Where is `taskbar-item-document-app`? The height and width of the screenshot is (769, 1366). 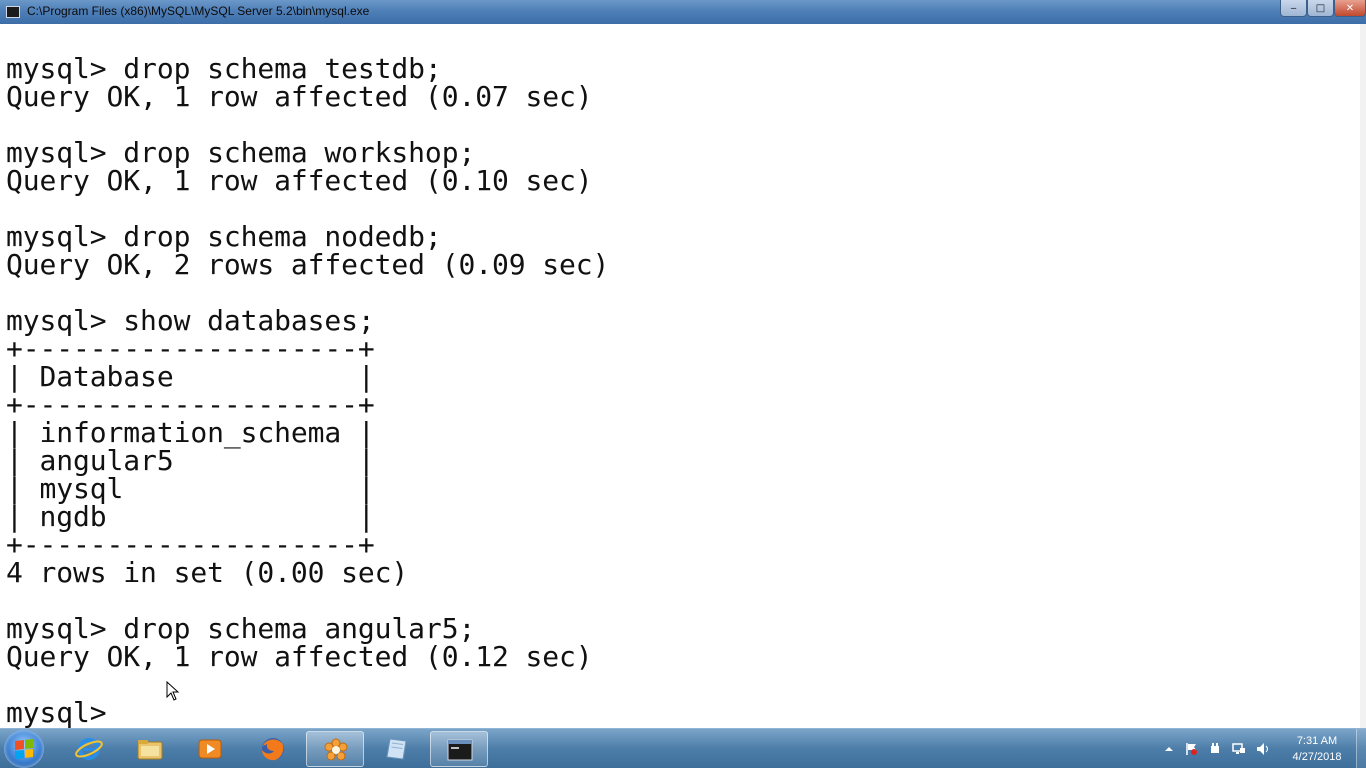 taskbar-item-document-app is located at coordinates (397, 749).